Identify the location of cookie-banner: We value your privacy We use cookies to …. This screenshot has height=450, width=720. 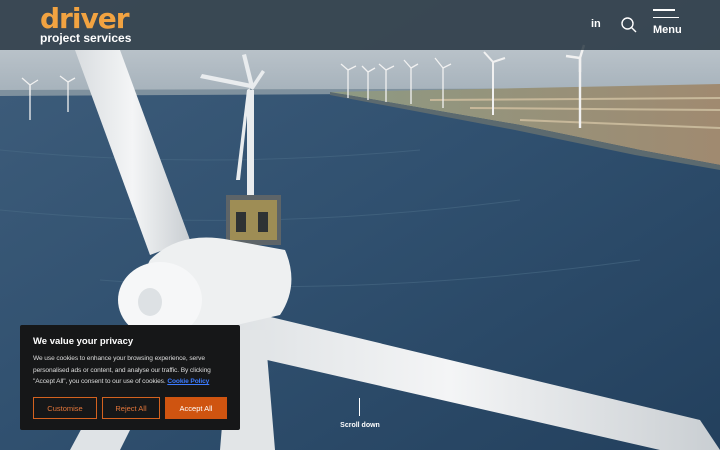
(130, 377).